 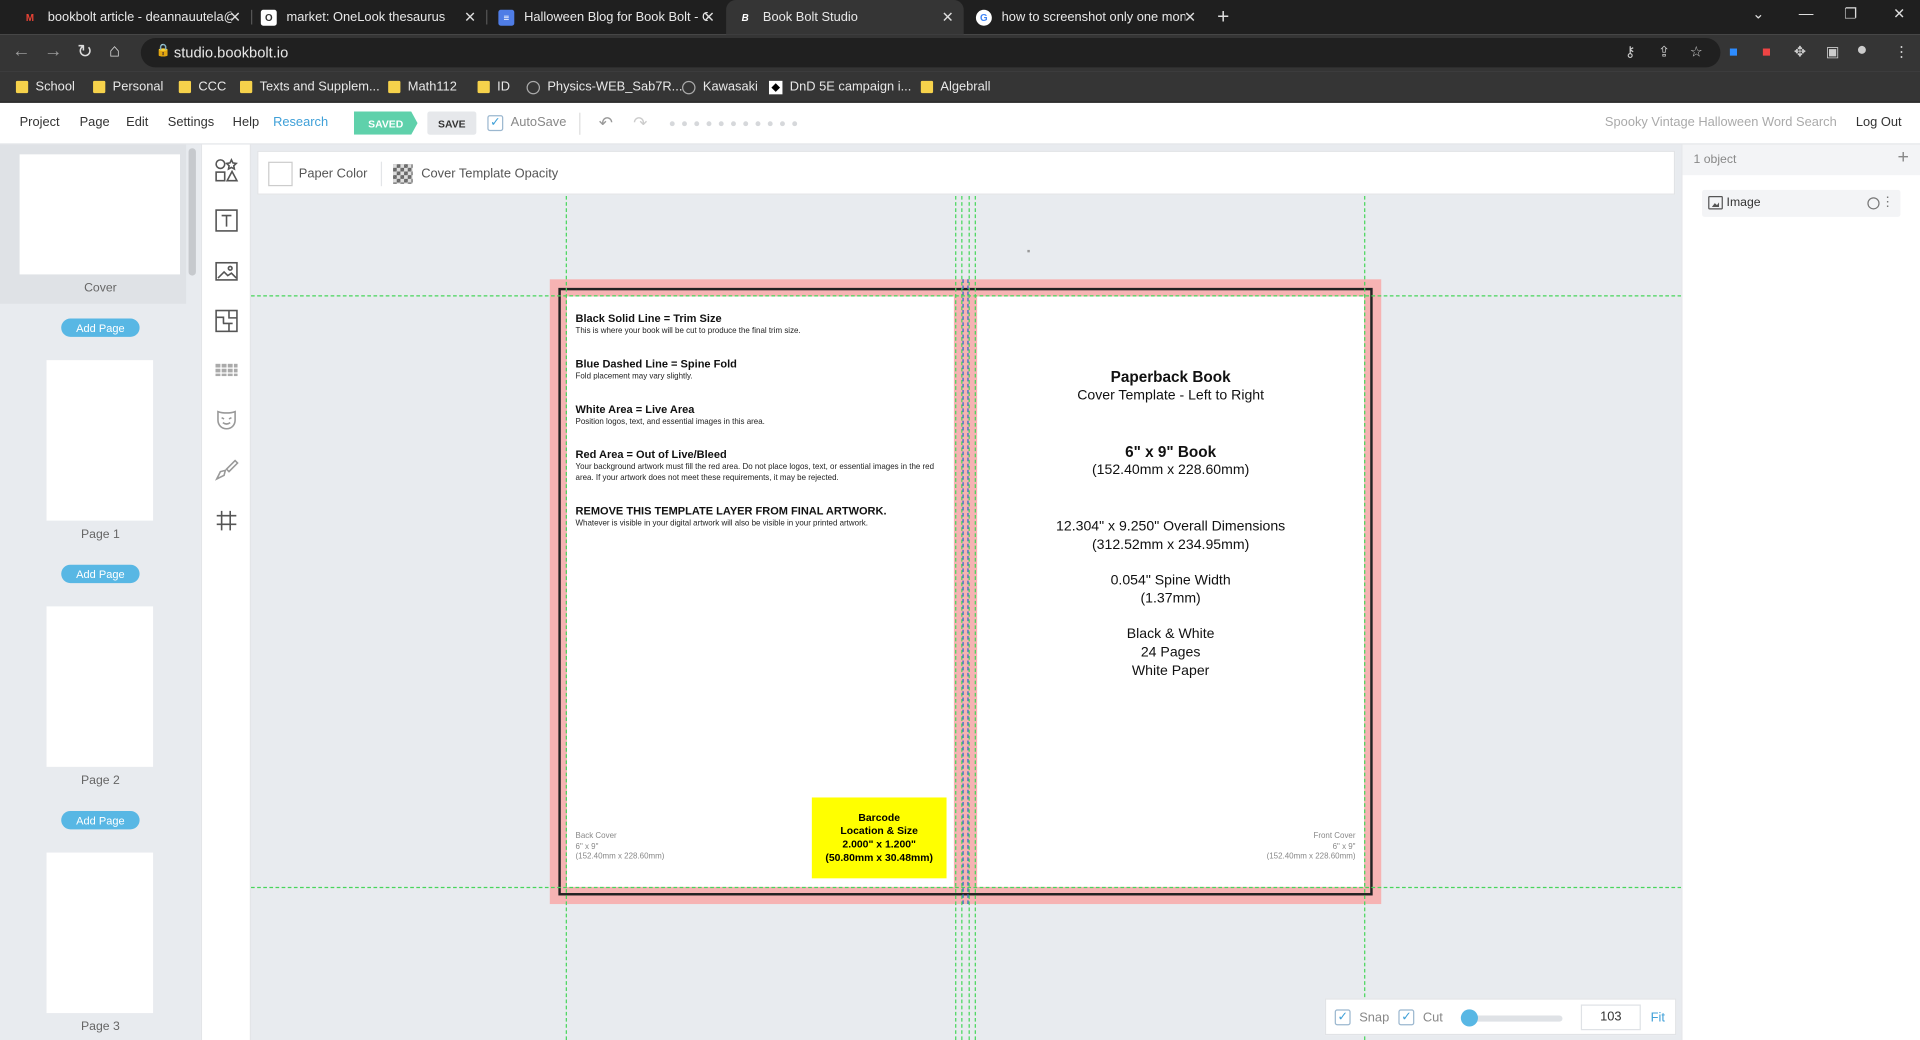 I want to click on page-label: Page 1, so click(x=100, y=534).